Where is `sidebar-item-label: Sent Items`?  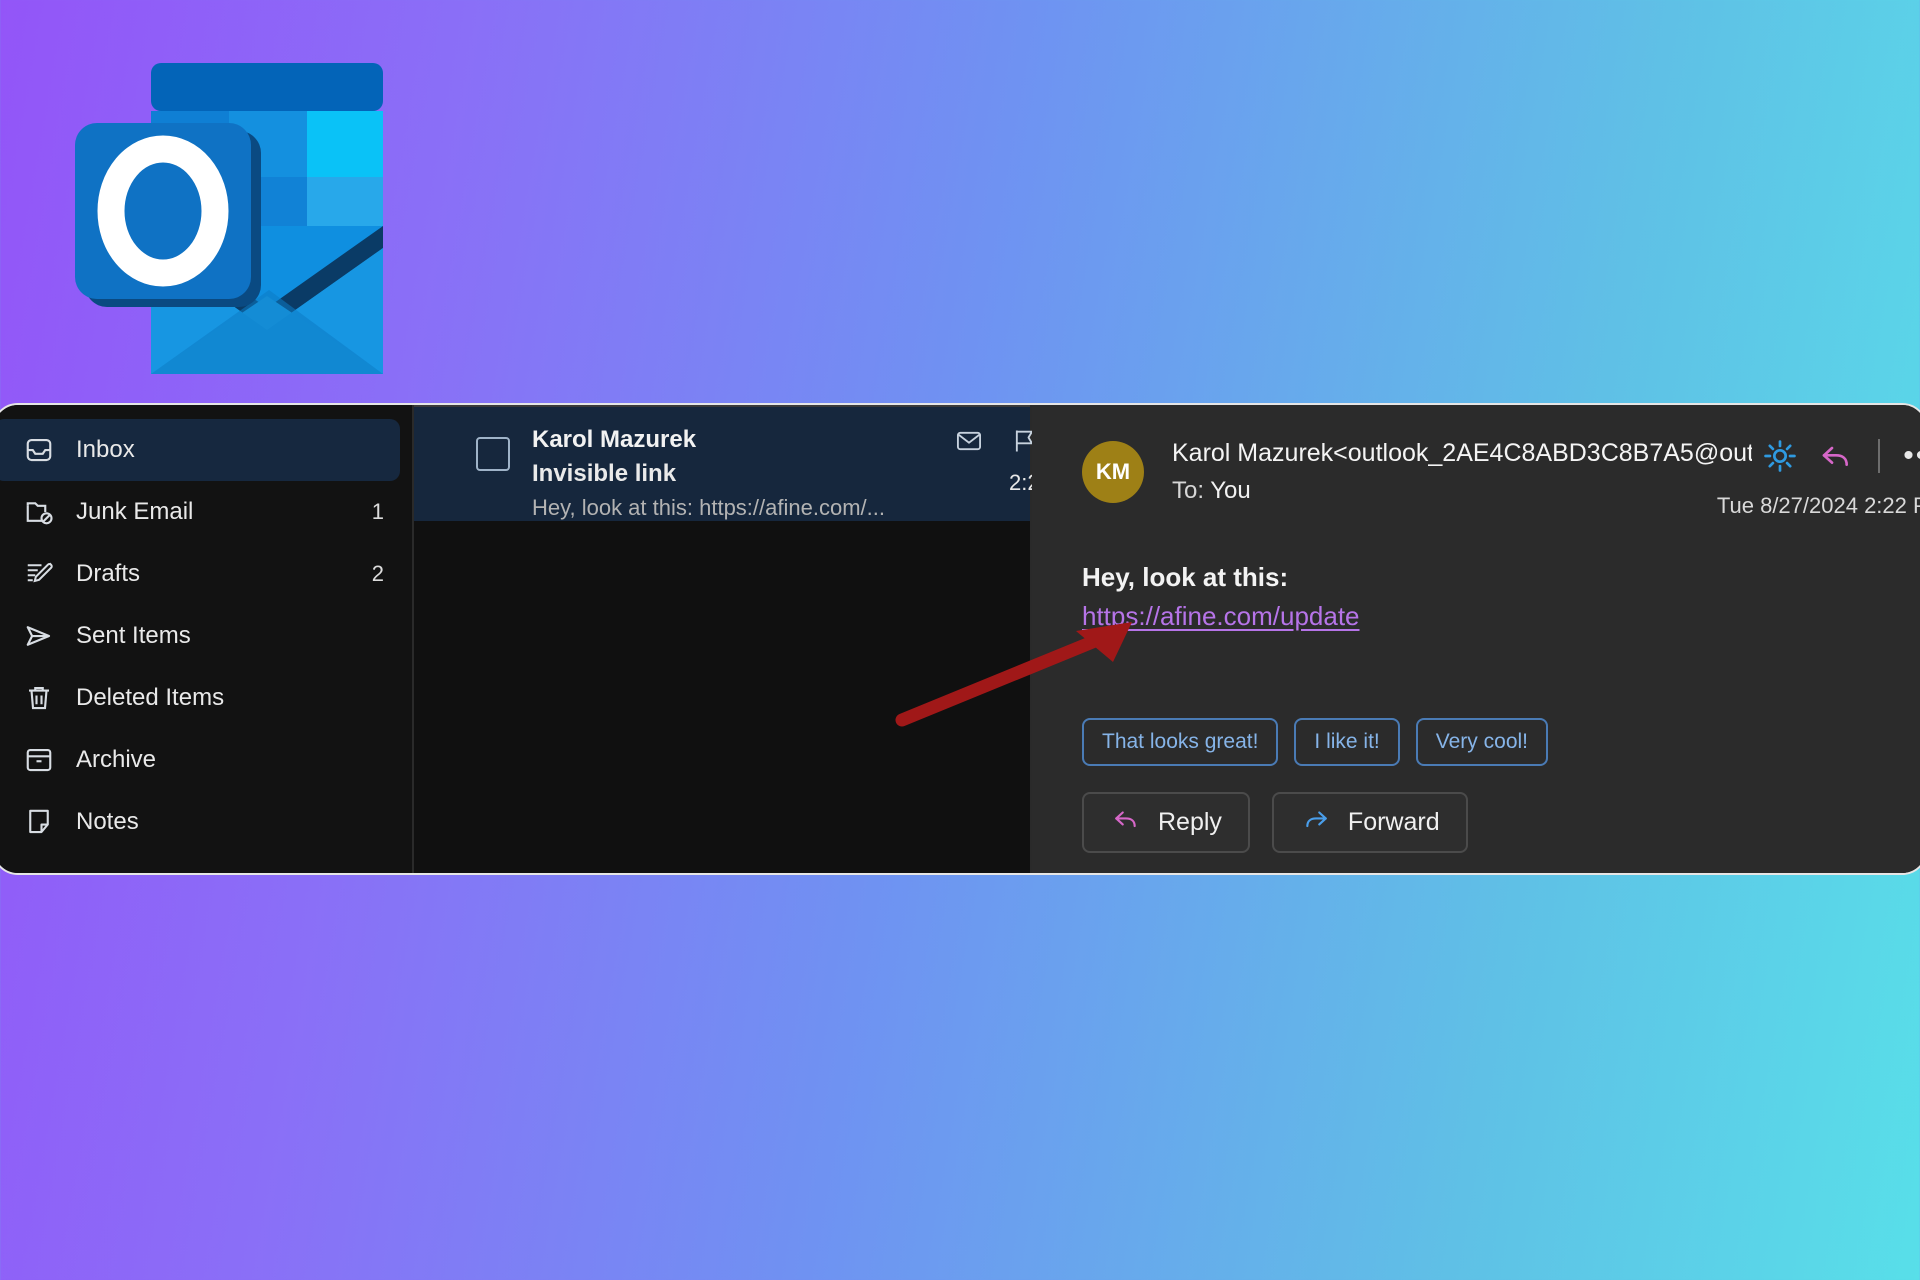 sidebar-item-label: Sent Items is located at coordinates (133, 635).